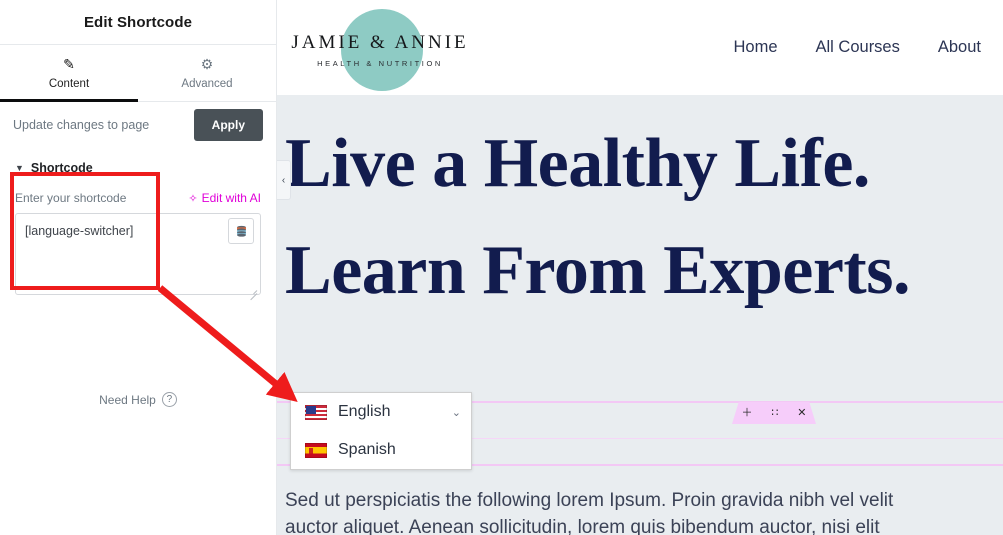 This screenshot has width=1003, height=535. Describe the element at coordinates (364, 411) in the screenshot. I see `language-option-english-label: English` at that location.